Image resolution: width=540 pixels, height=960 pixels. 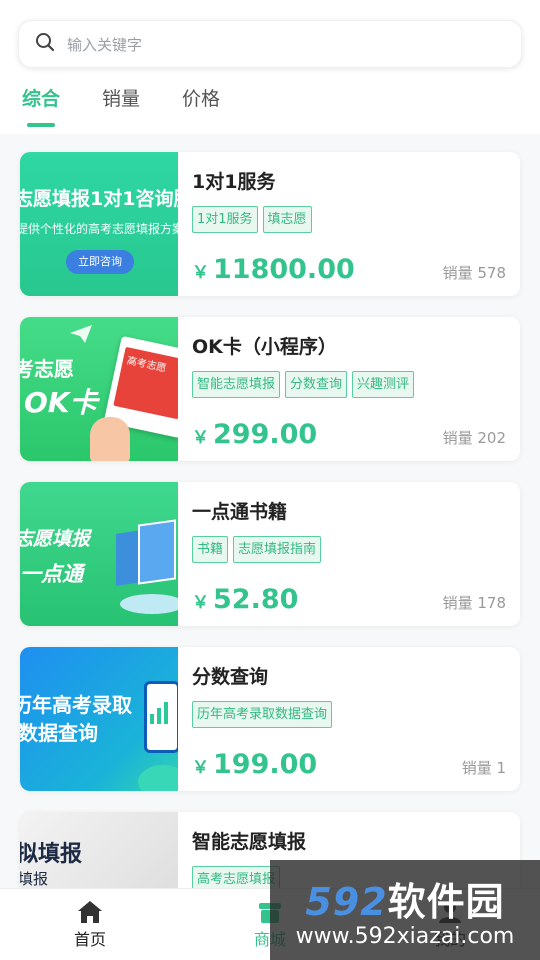 I want to click on thumb-headline: 考志愿, so click(x=47, y=369).